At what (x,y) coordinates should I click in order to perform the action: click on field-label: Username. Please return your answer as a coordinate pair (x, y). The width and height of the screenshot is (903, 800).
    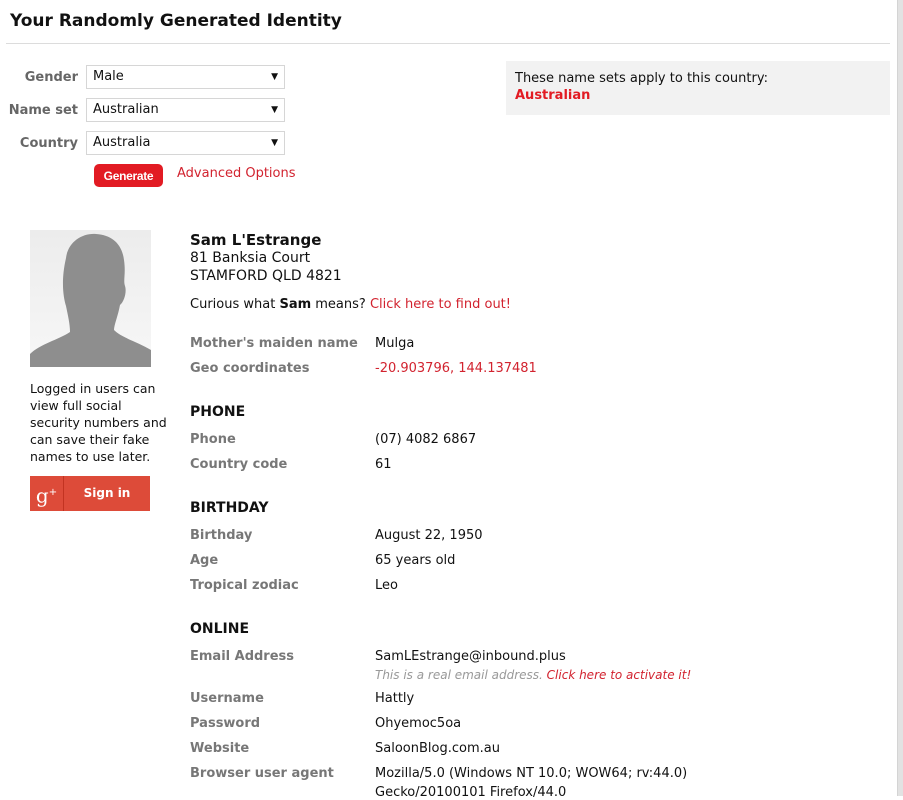
    Looking at the image, I should click on (227, 698).